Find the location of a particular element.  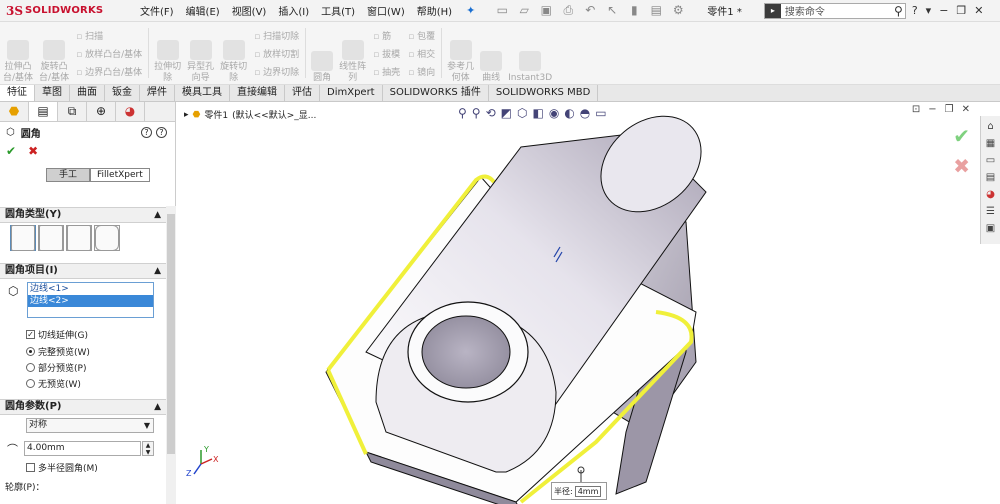

constant-size-fillet-button is located at coordinates (23, 238).